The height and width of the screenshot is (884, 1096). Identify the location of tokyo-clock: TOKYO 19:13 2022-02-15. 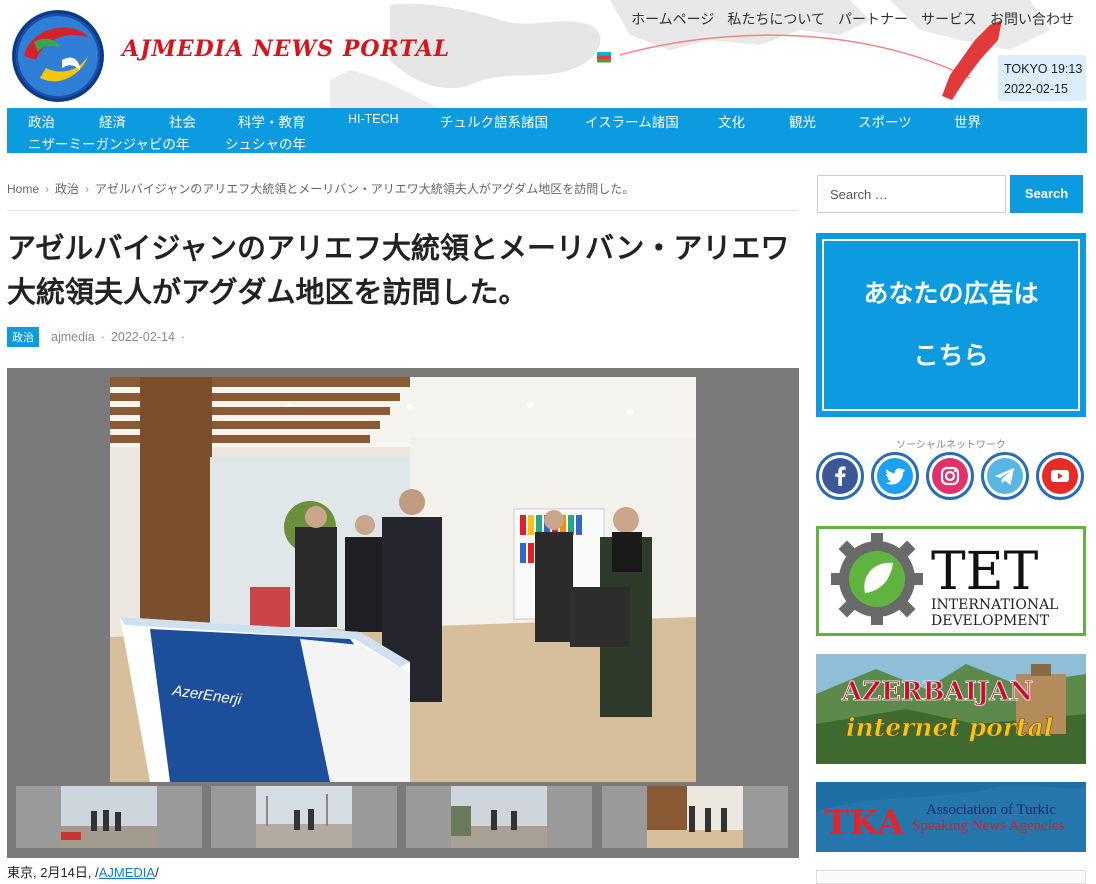
(1042, 78).